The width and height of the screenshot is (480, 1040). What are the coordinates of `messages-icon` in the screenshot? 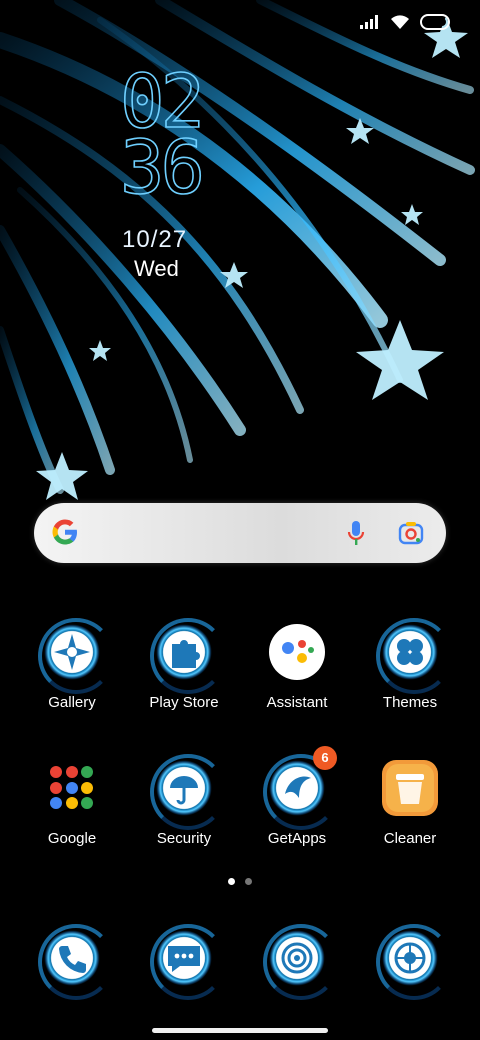 It's located at (188, 962).